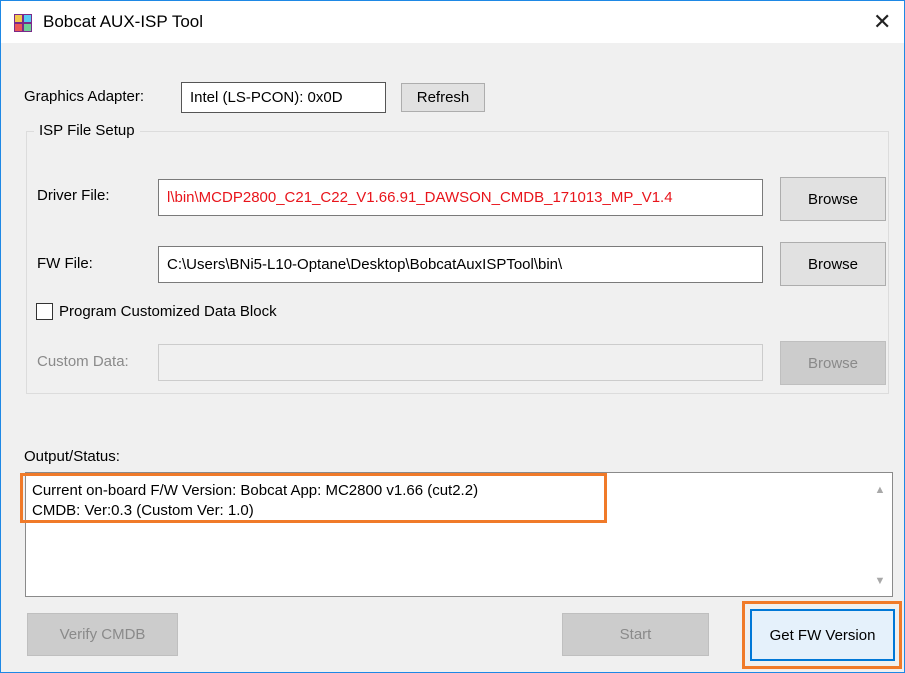  Describe the element at coordinates (833, 363) in the screenshot. I see `custom-browse-button: Browse` at that location.